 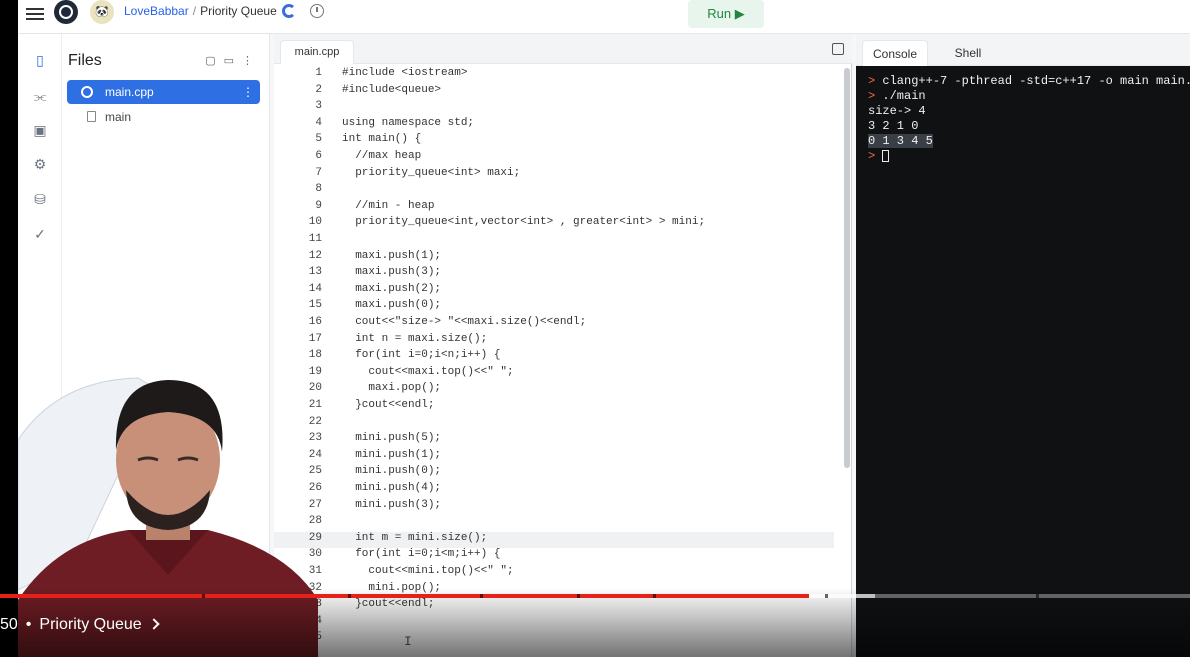 What do you see at coordinates (838, 49) in the screenshot?
I see `layout-icon` at bounding box center [838, 49].